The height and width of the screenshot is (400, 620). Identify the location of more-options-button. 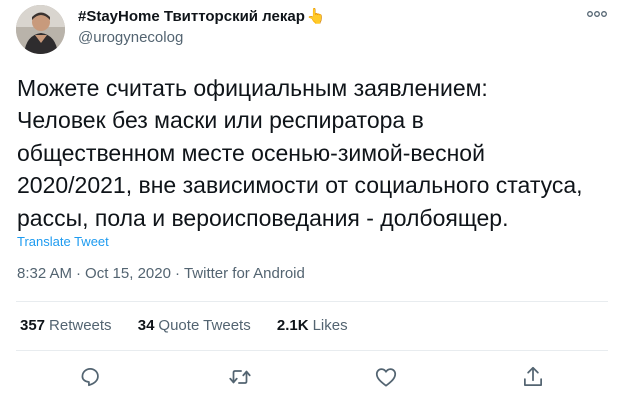
(597, 14).